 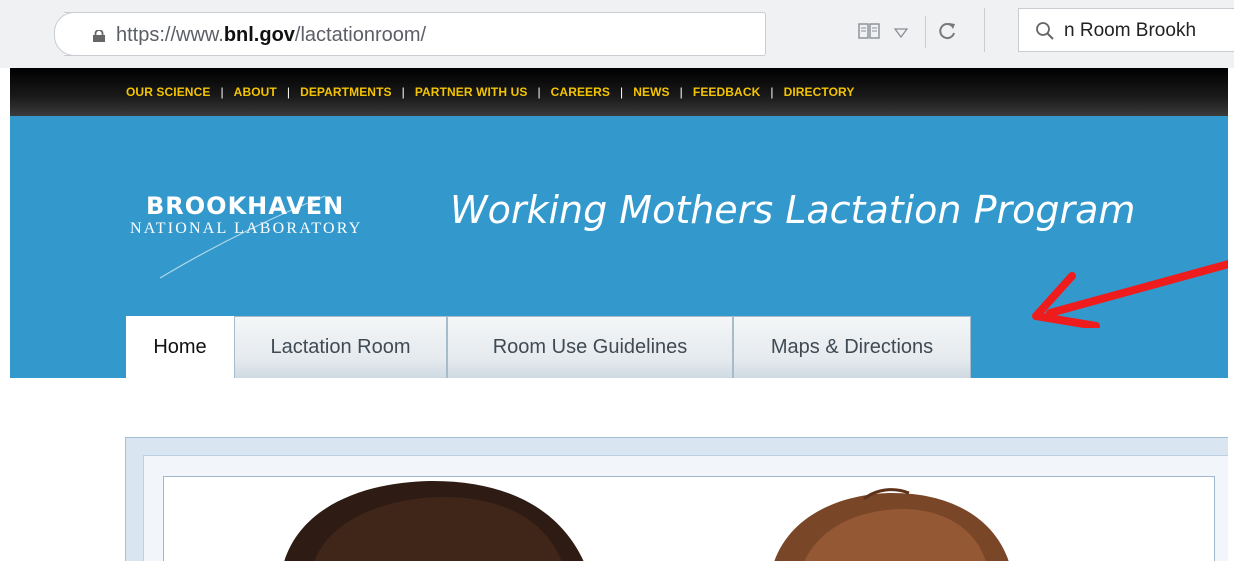 I want to click on logo-subtitle: NATIONAL LABORATORY, so click(x=246, y=228).